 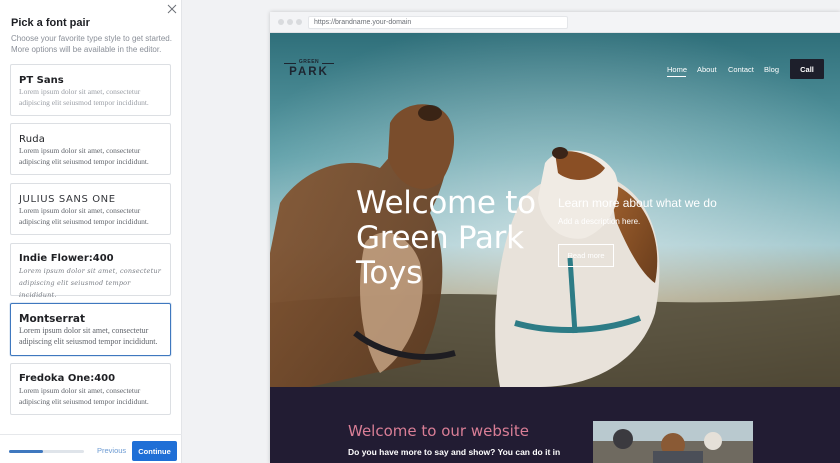 What do you see at coordinates (46, 451) in the screenshot?
I see `progress-bar` at bounding box center [46, 451].